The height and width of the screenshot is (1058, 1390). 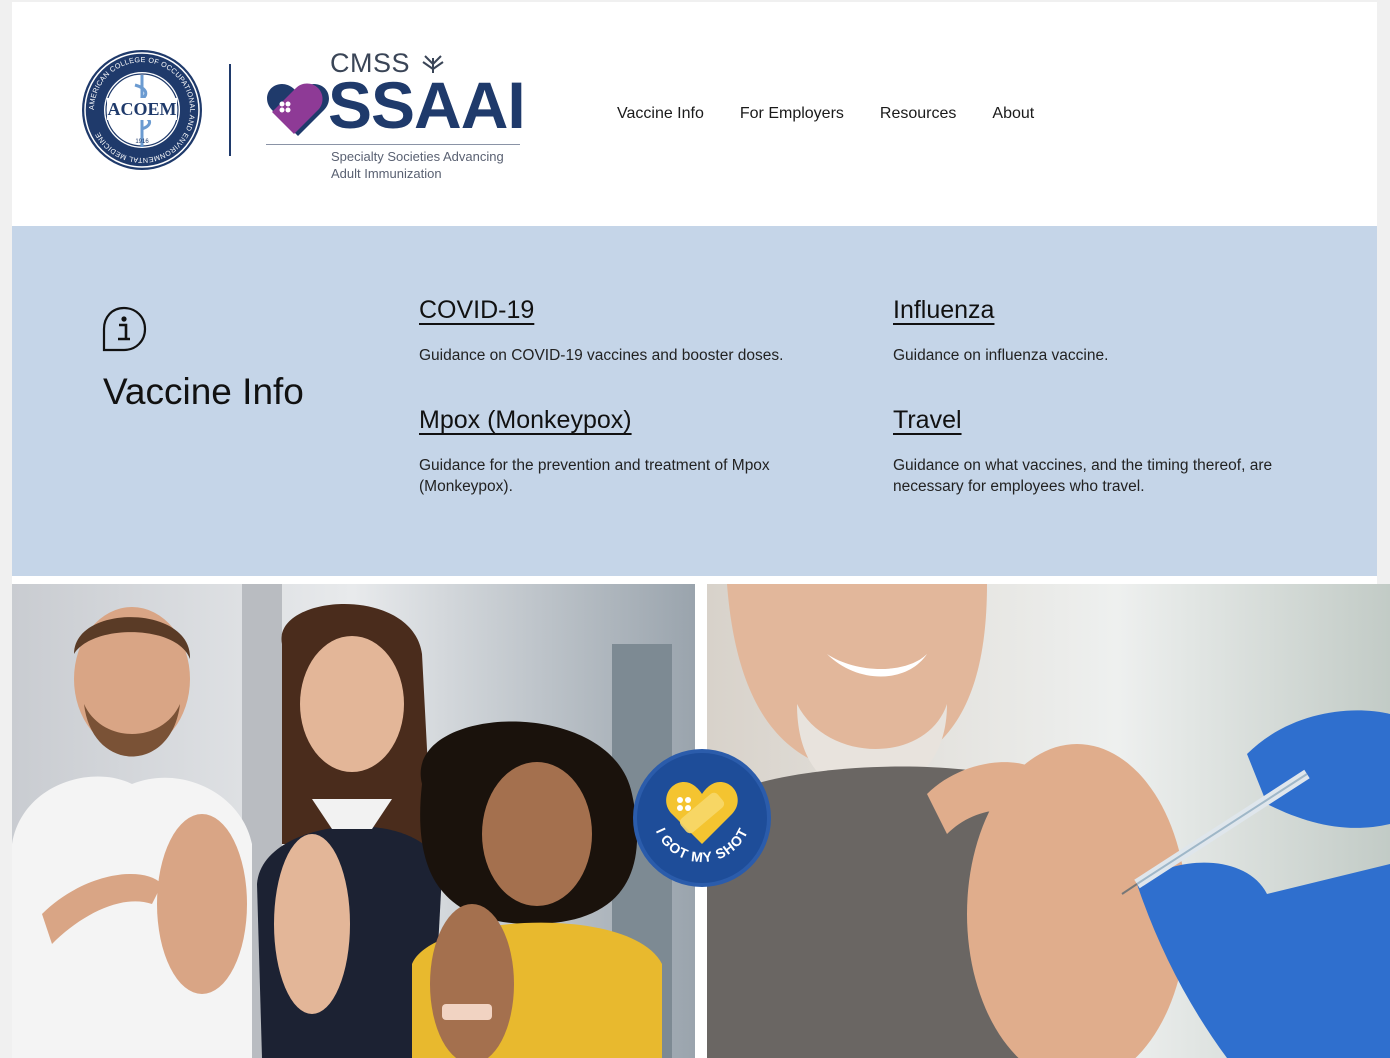 I want to click on nav-vaccine-info: Vaccine Info, so click(x=660, y=114).